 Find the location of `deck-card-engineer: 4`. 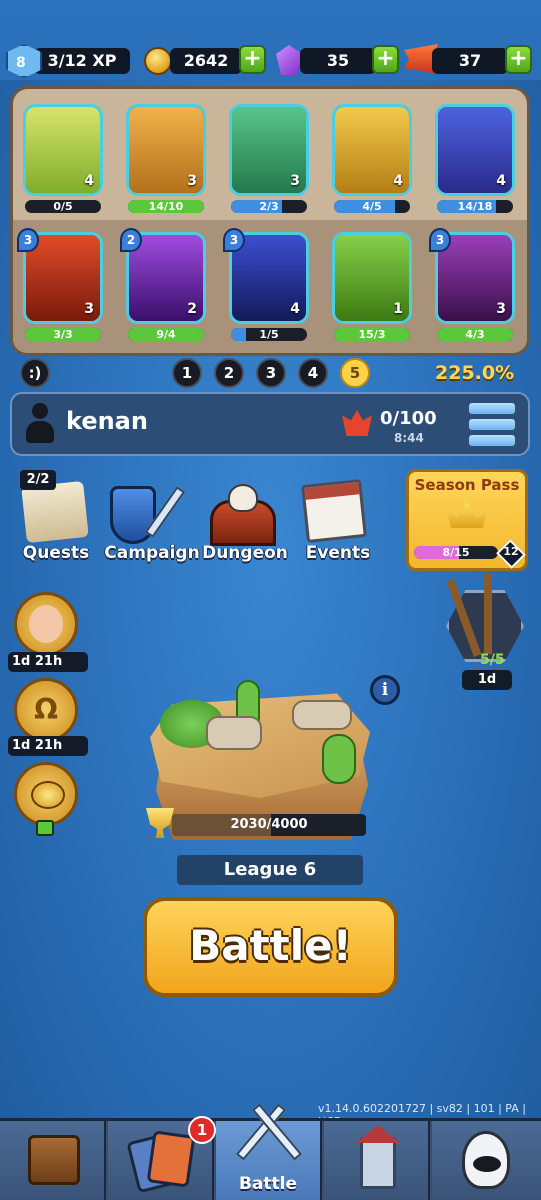

deck-card-engineer: 4 is located at coordinates (372, 150).